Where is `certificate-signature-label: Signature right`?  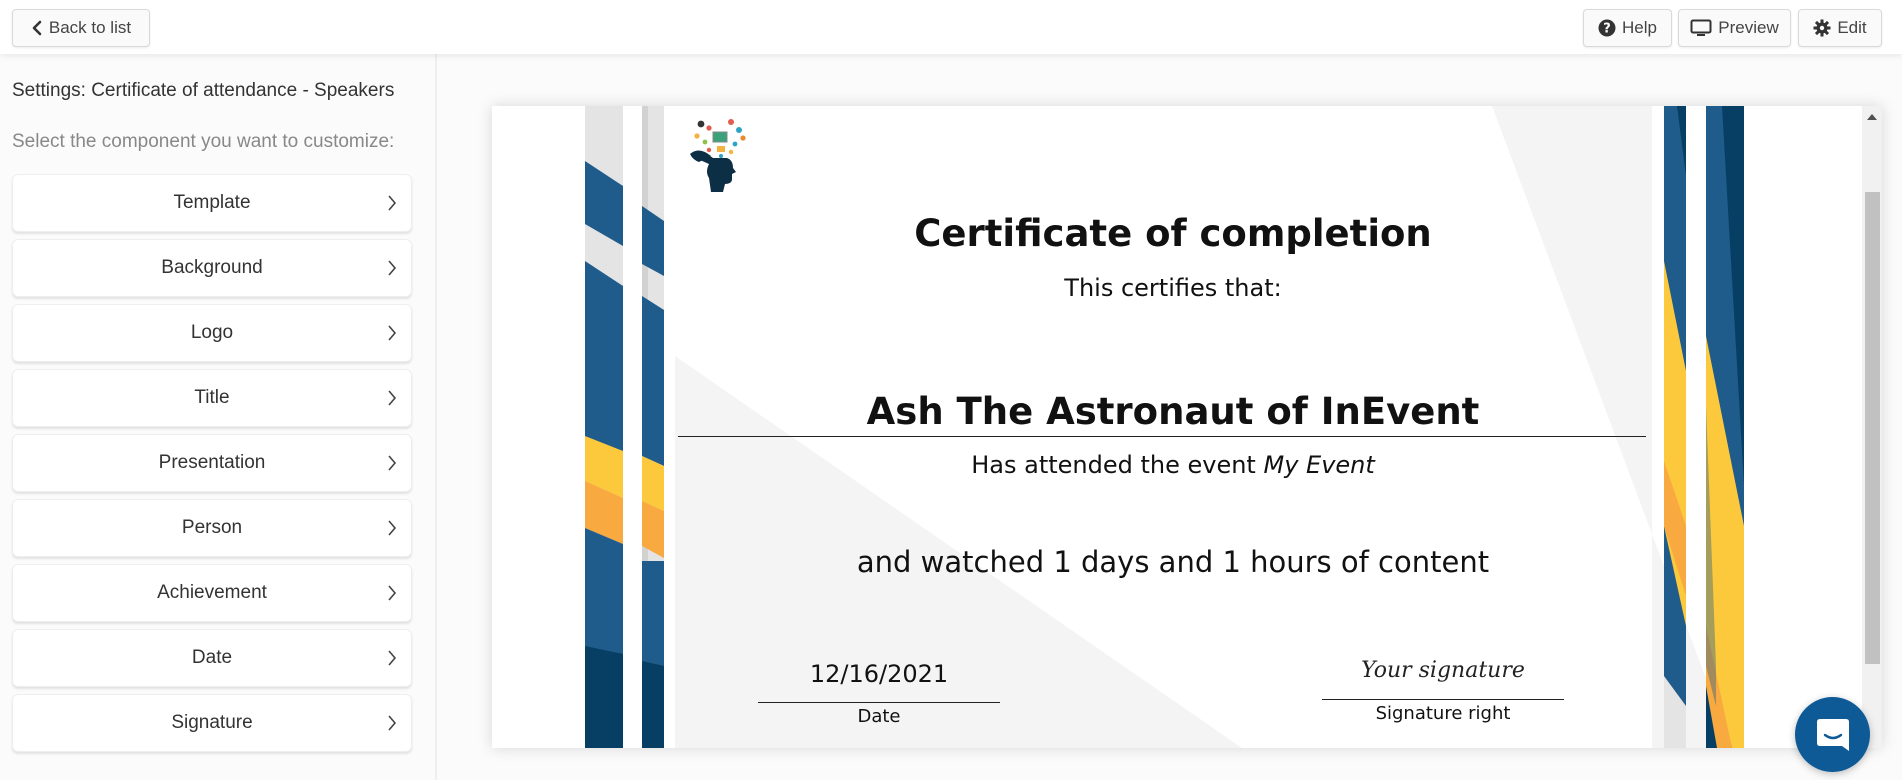
certificate-signature-label: Signature right is located at coordinates (1443, 713).